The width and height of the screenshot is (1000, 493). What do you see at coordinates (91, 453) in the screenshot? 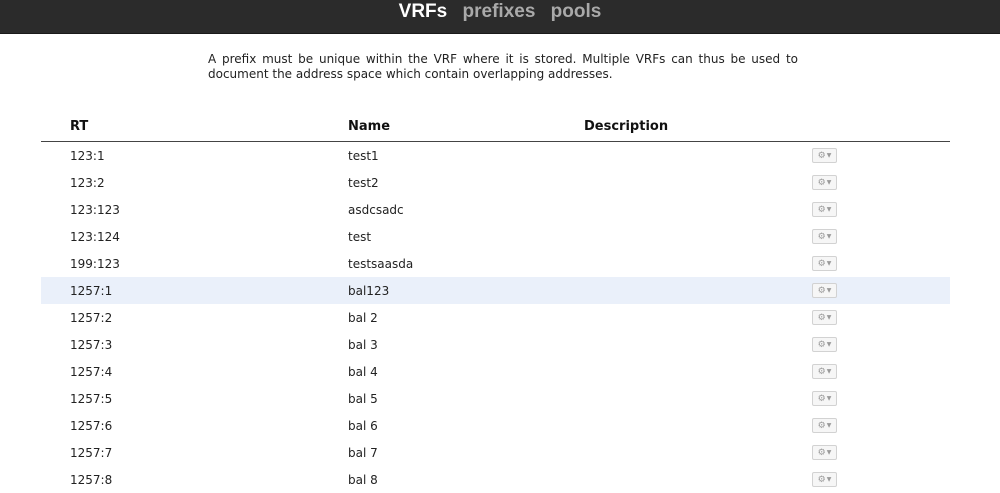
I see `cell-rt: 1257:7` at bounding box center [91, 453].